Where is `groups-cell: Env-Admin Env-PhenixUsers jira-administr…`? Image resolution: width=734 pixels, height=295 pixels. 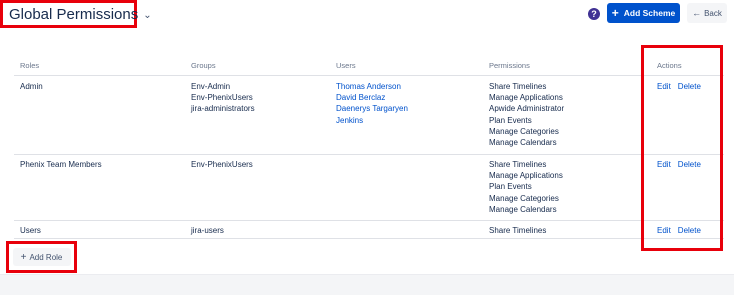 groups-cell: Env-Admin Env-PhenixUsers jira-administr… is located at coordinates (223, 98).